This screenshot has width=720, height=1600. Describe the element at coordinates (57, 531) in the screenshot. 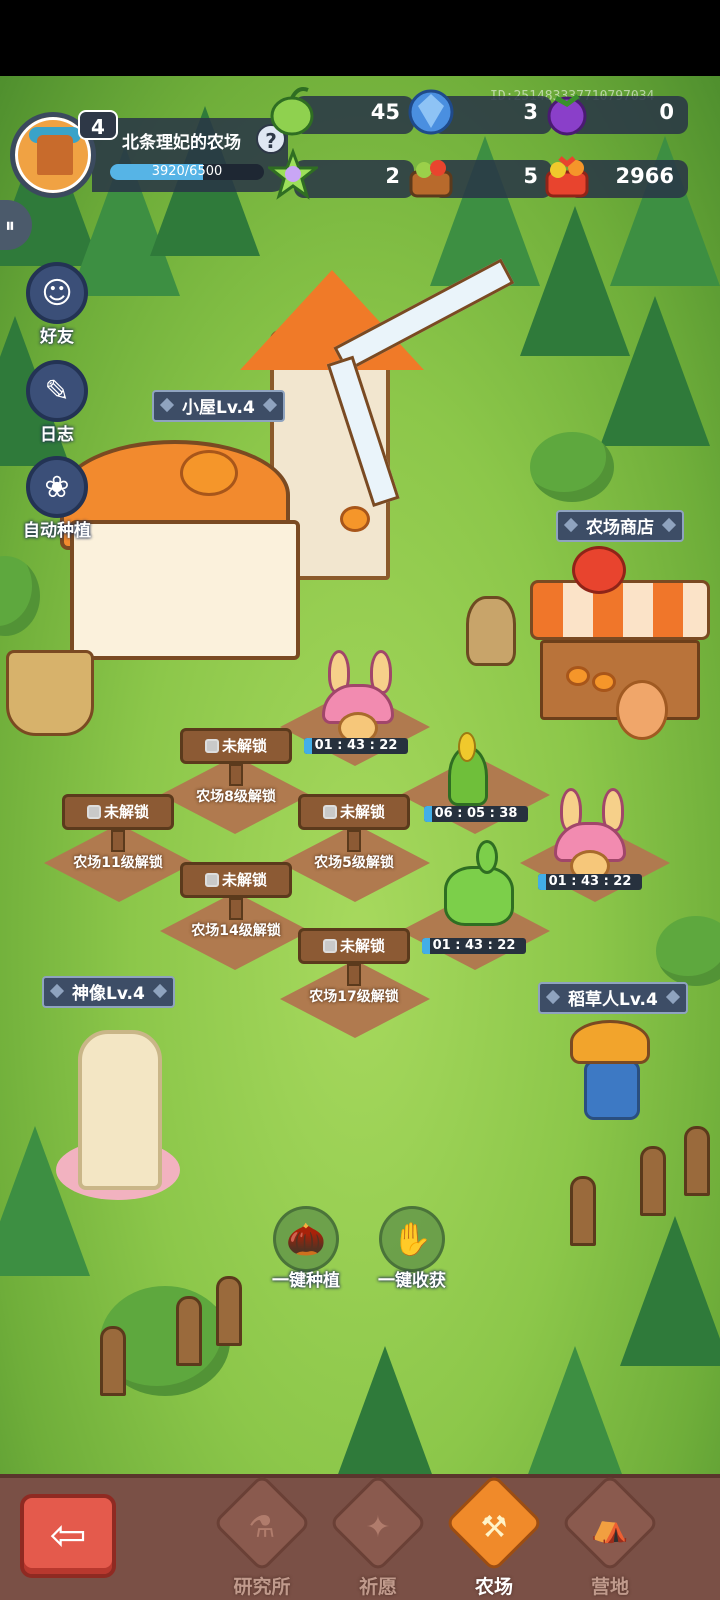

I see `auto-plant-label: 自动种植` at that location.